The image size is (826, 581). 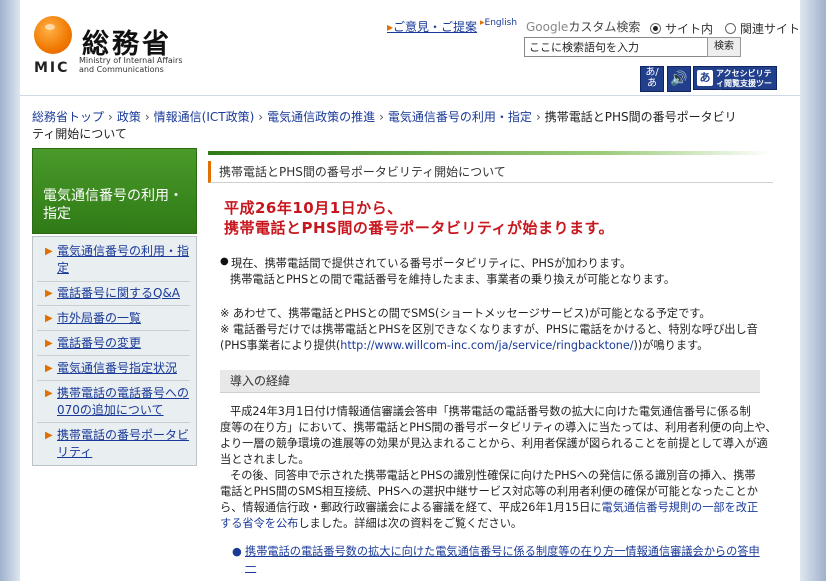 I want to click on sidebar-item-number-usage: ▶ 電気通信番号の利用・指定, so click(x=113, y=260).